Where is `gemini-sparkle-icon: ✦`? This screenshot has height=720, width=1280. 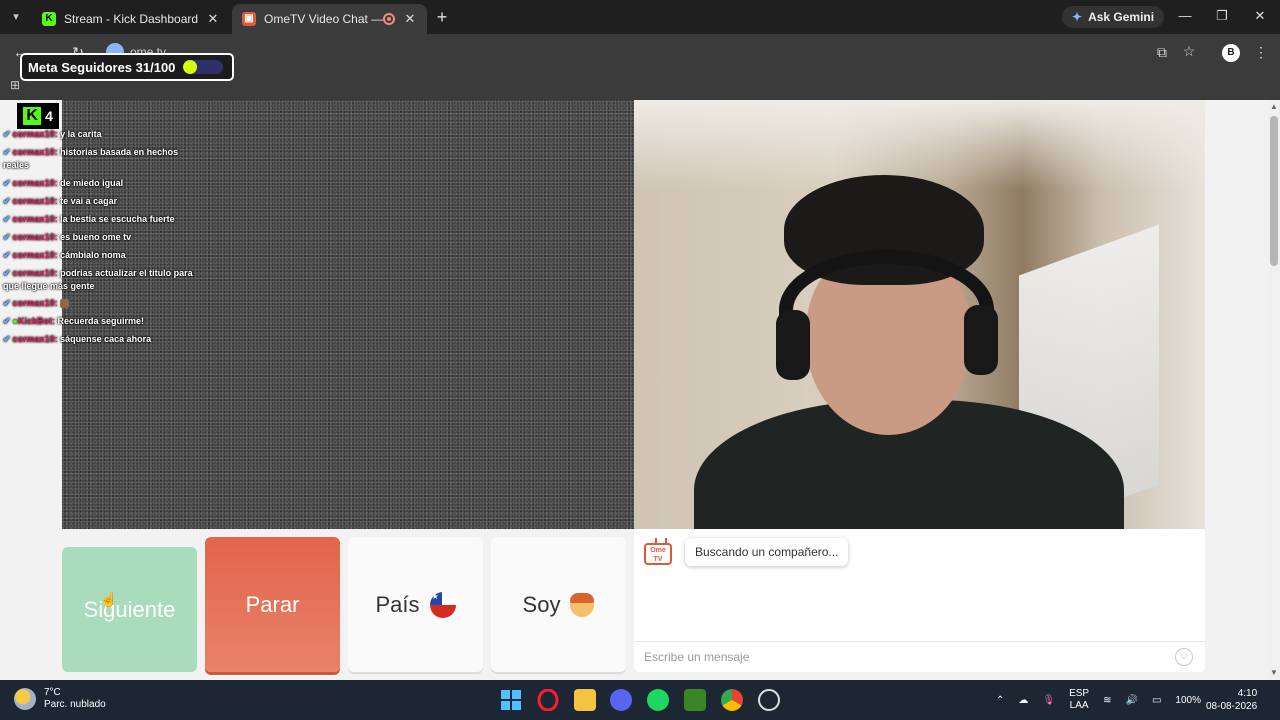 gemini-sparkle-icon: ✦ is located at coordinates (1077, 17).